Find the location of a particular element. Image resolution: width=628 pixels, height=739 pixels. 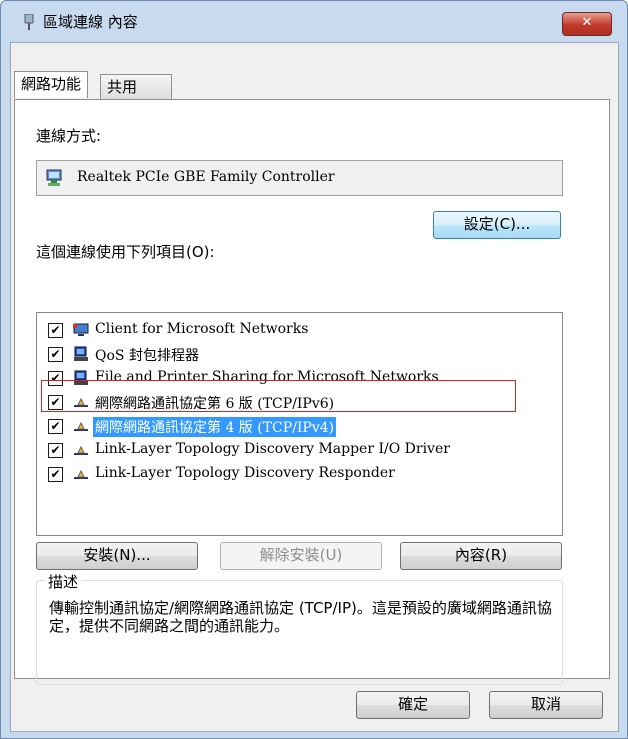

list-item-selected: ✔ 網際網路通訊協定第 4 版 (TCP/IPv4) is located at coordinates (298, 427).